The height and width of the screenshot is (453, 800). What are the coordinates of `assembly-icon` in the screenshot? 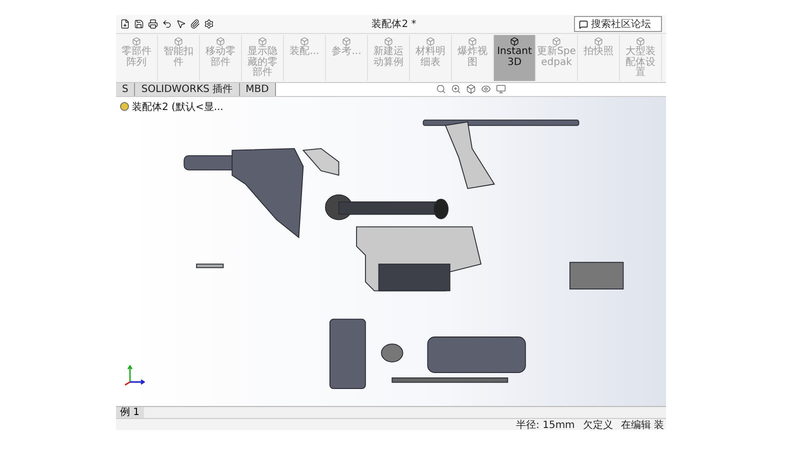 It's located at (124, 106).